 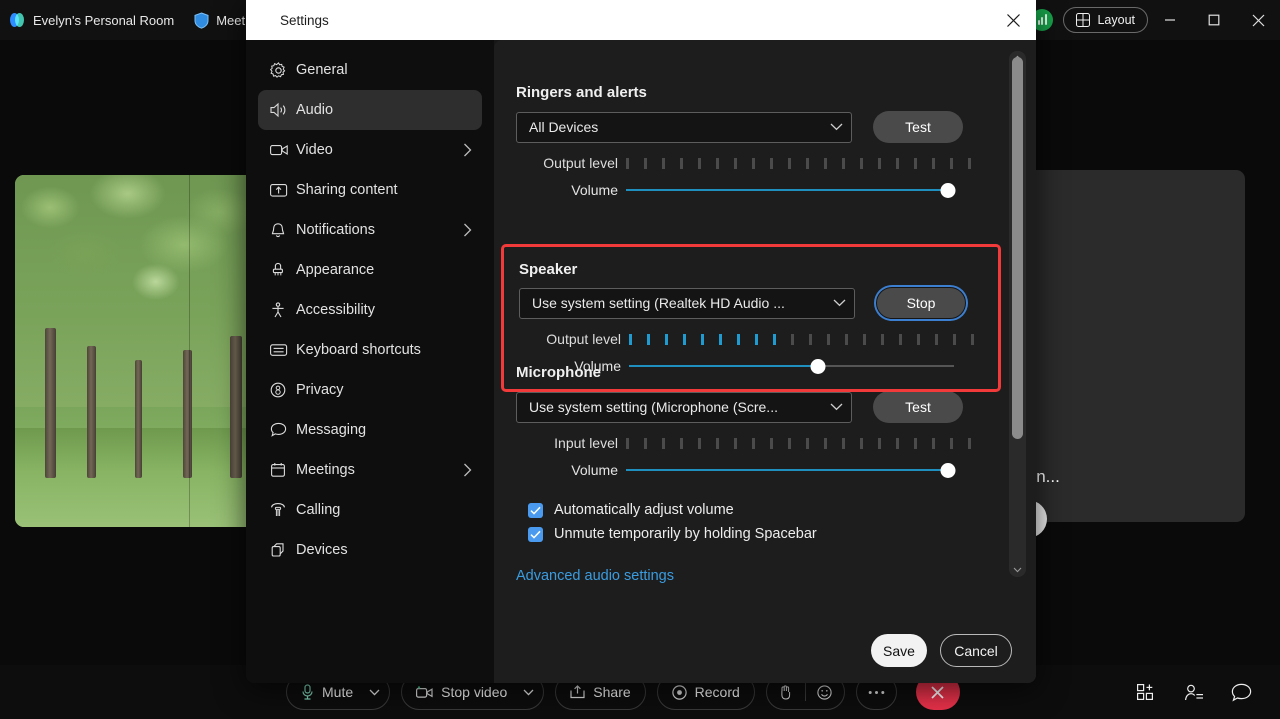 I want to click on ringers-test-button: Test, so click(x=918, y=127).